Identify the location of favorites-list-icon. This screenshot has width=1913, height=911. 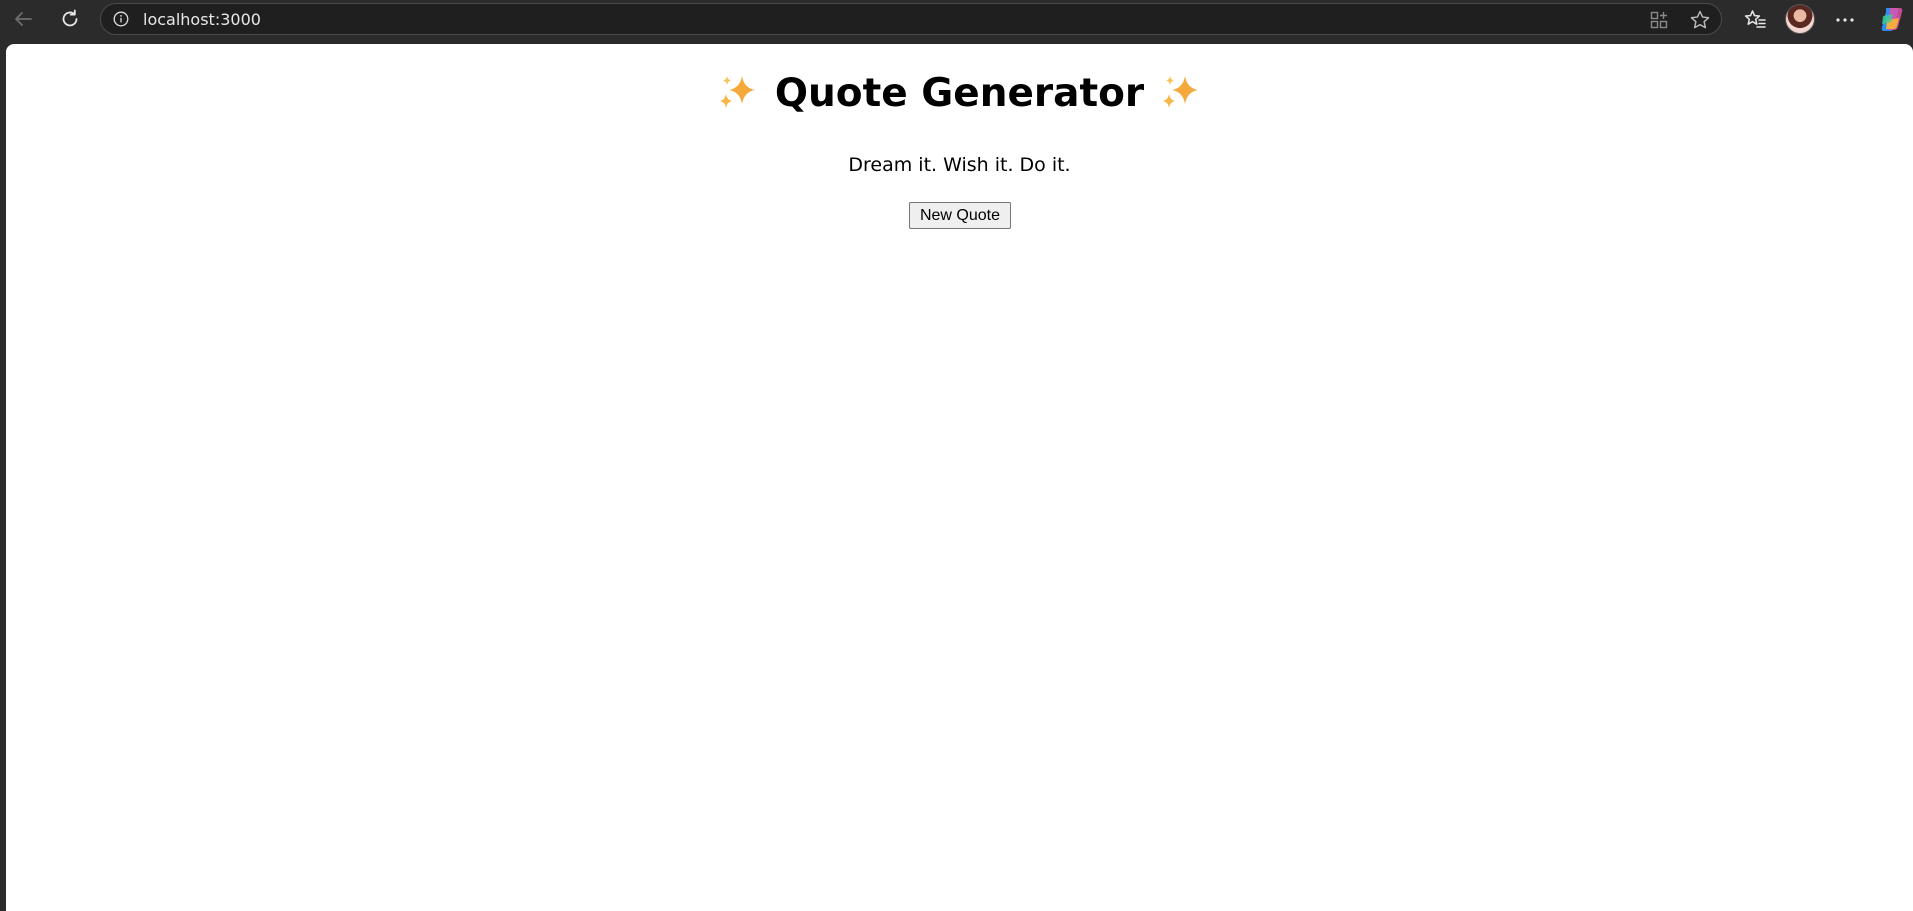
(1755, 19).